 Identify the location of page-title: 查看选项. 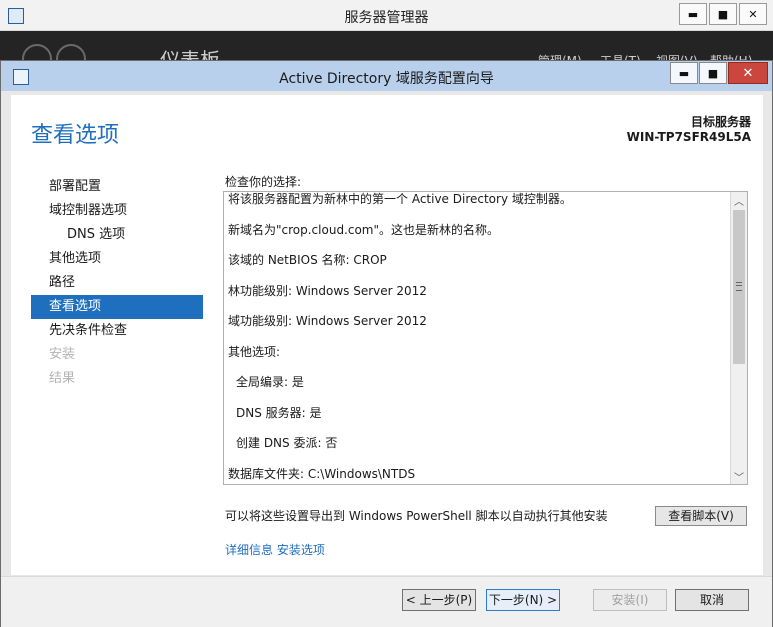
(75, 135).